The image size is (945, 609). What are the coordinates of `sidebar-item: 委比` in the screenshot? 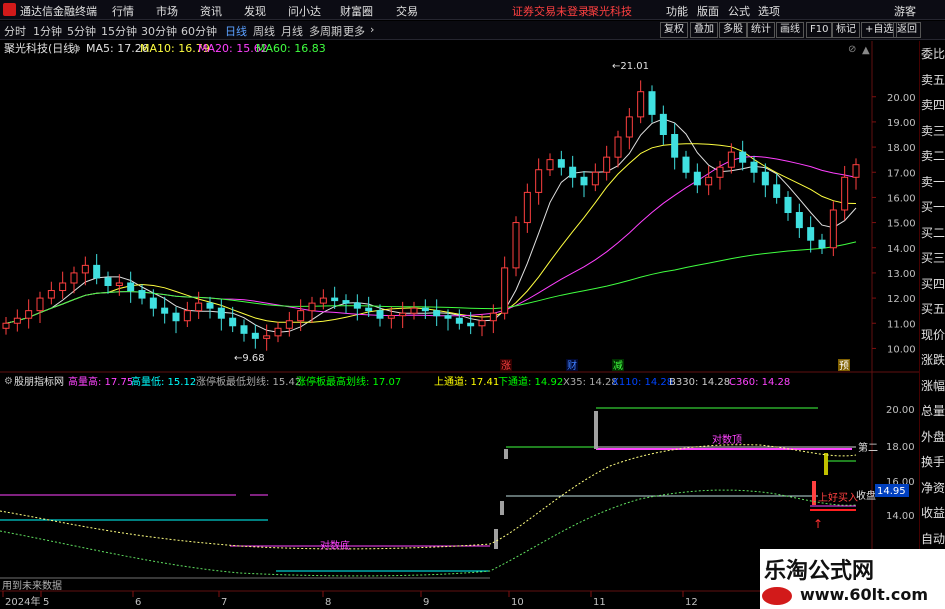 It's located at (933, 54).